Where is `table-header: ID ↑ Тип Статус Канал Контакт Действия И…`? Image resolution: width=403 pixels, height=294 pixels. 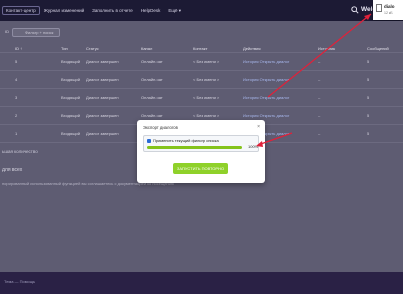 table-header: ID ↑ Тип Статус Канал Контакт Действия И… is located at coordinates (201, 48).